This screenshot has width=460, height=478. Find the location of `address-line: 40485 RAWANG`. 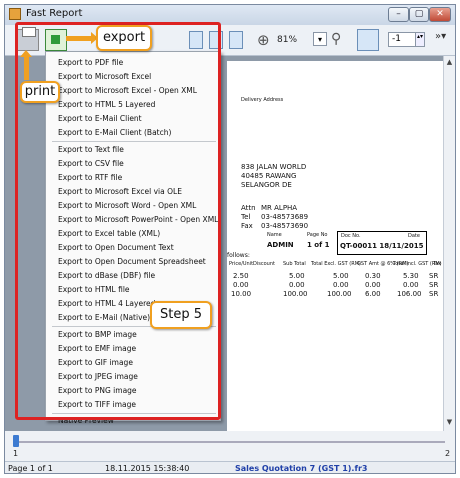

address-line: 40485 RAWANG is located at coordinates (269, 176).